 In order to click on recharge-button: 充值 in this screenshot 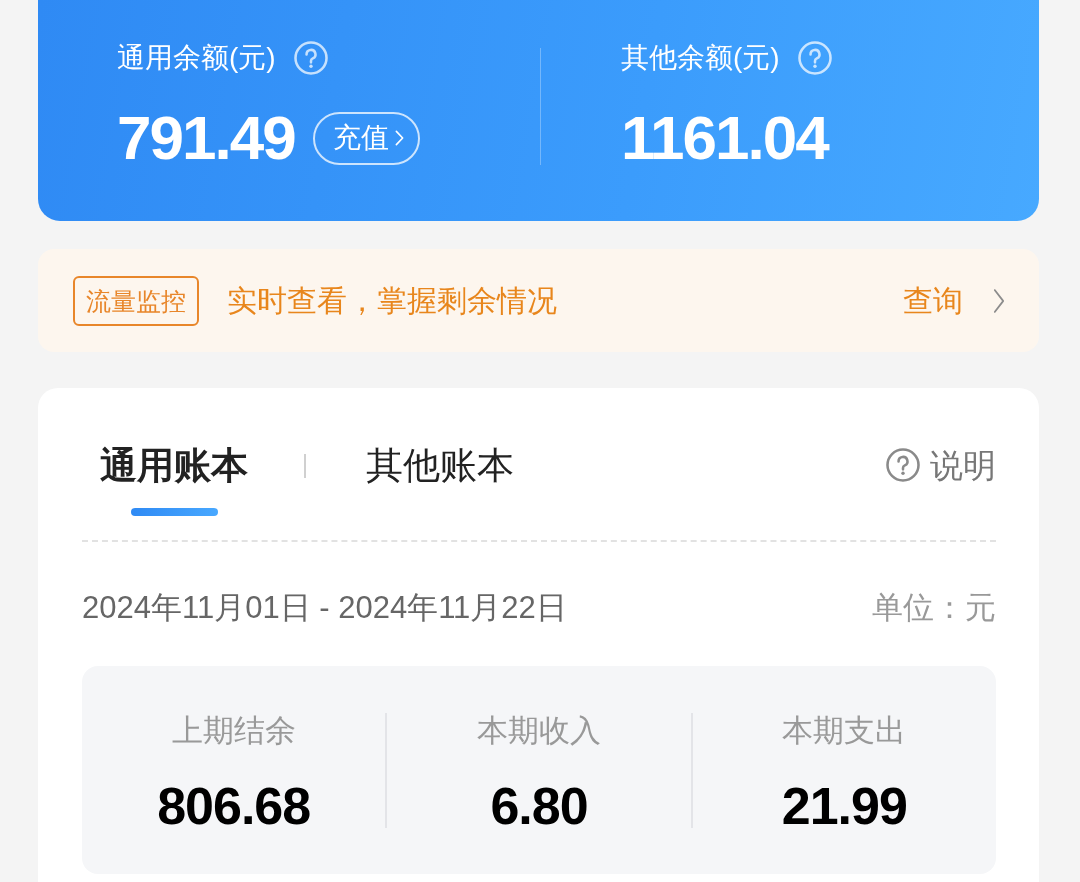, I will do `click(366, 138)`.